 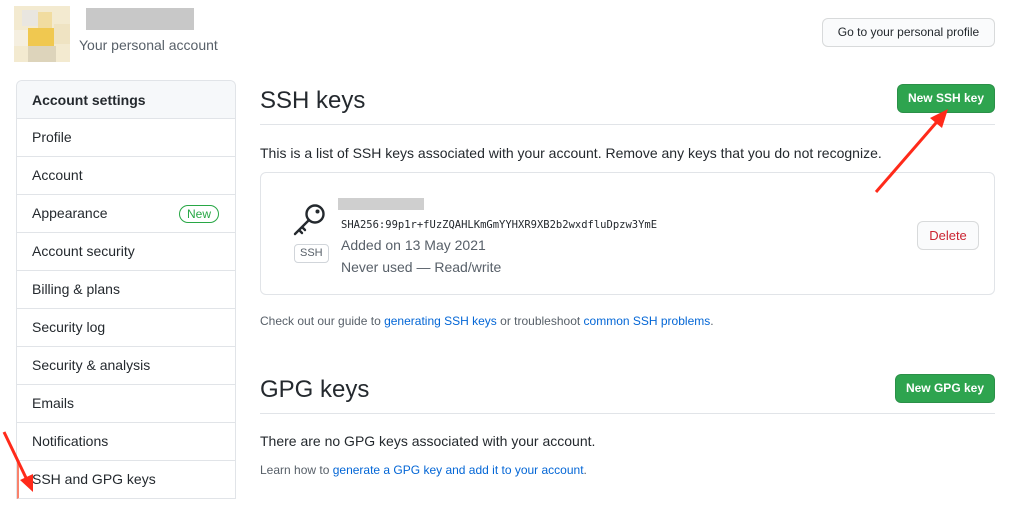 What do you see at coordinates (76, 289) in the screenshot?
I see `sidebar-item-label: Billing & plans` at bounding box center [76, 289].